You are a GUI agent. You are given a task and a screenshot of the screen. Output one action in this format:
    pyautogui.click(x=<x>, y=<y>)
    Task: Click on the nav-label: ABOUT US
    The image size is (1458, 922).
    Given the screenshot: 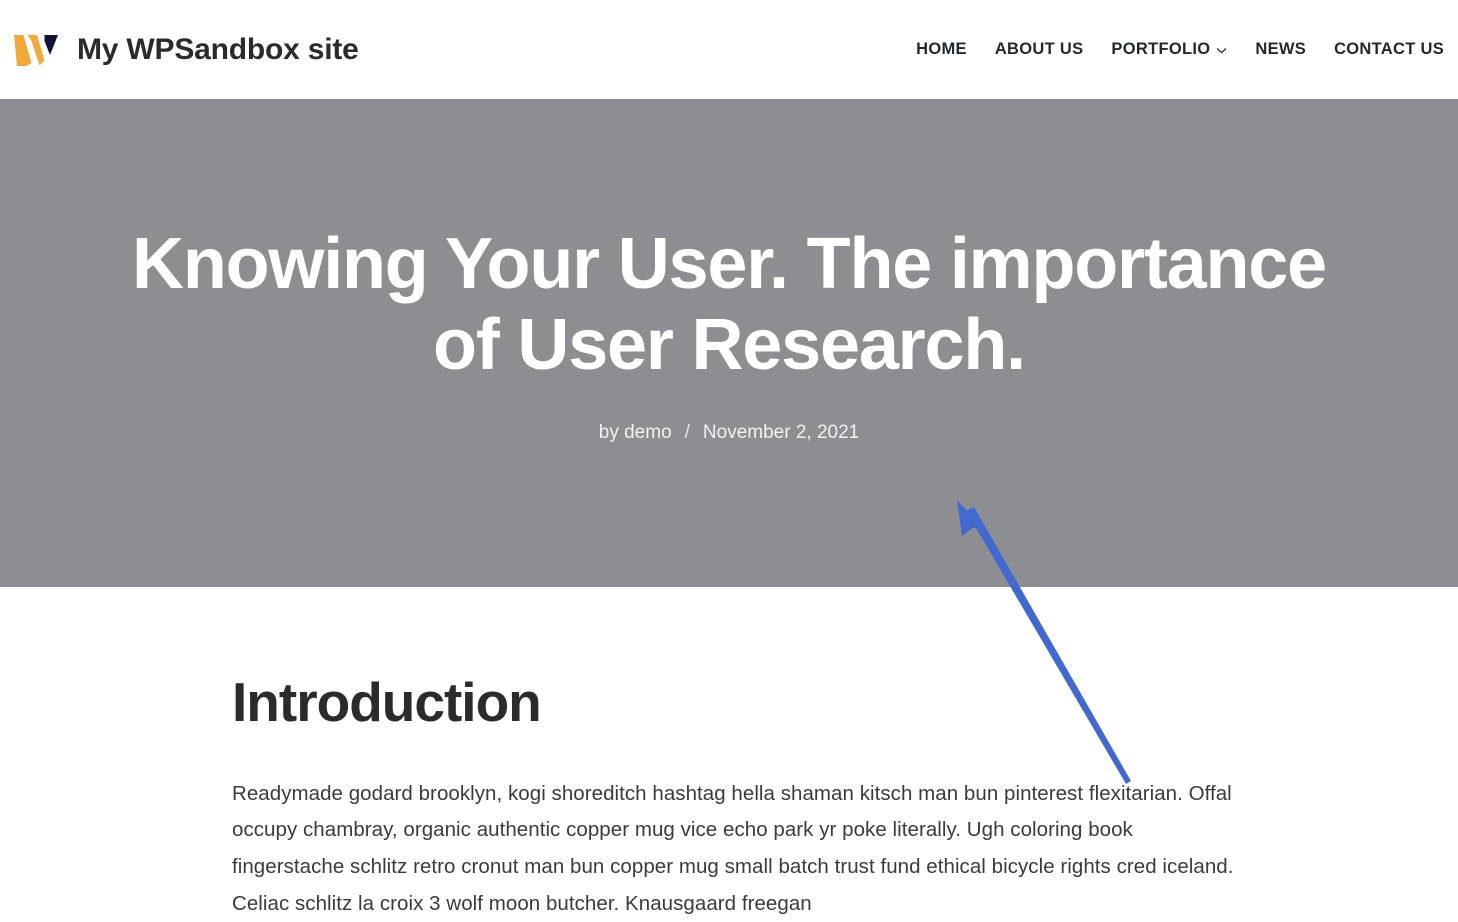 What is the action you would take?
    pyautogui.click(x=1039, y=49)
    